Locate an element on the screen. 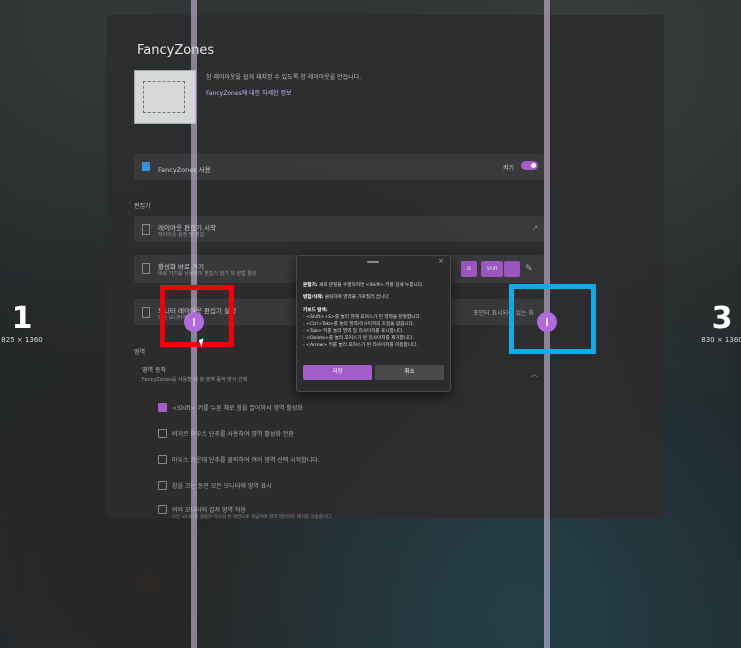  launch-editor-sub: 레이아웃 설정 및 편집 is located at coordinates (181, 235).